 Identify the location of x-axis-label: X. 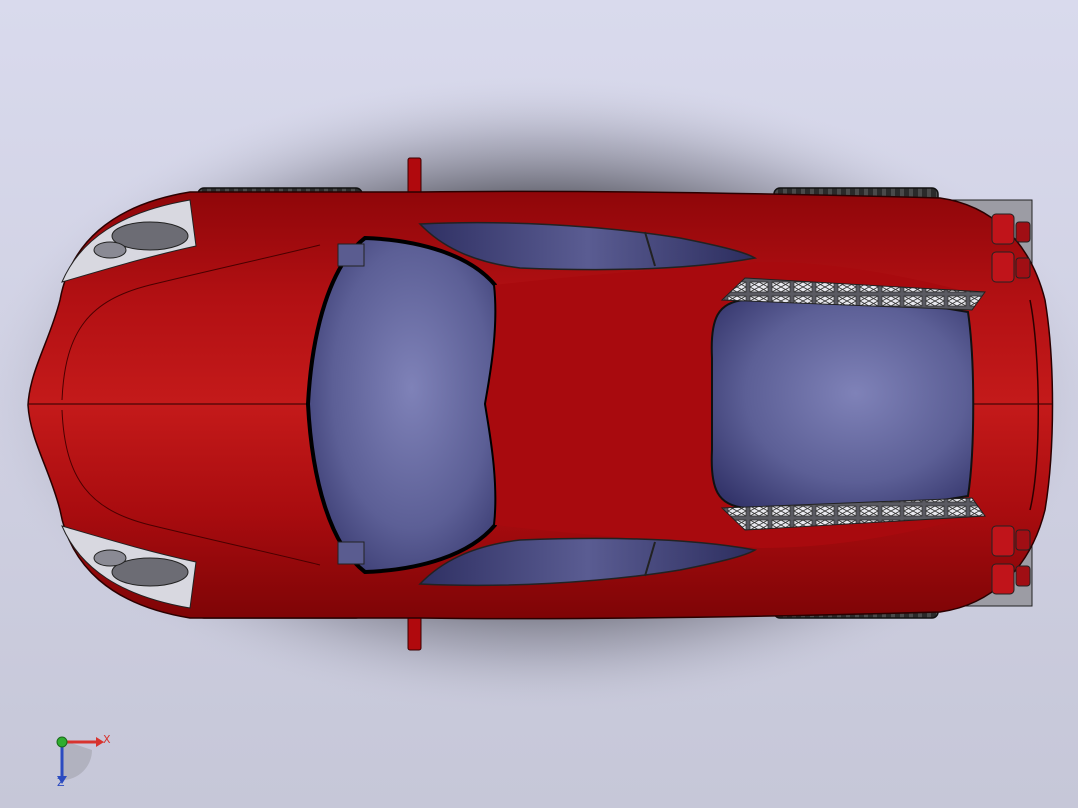
(107, 739).